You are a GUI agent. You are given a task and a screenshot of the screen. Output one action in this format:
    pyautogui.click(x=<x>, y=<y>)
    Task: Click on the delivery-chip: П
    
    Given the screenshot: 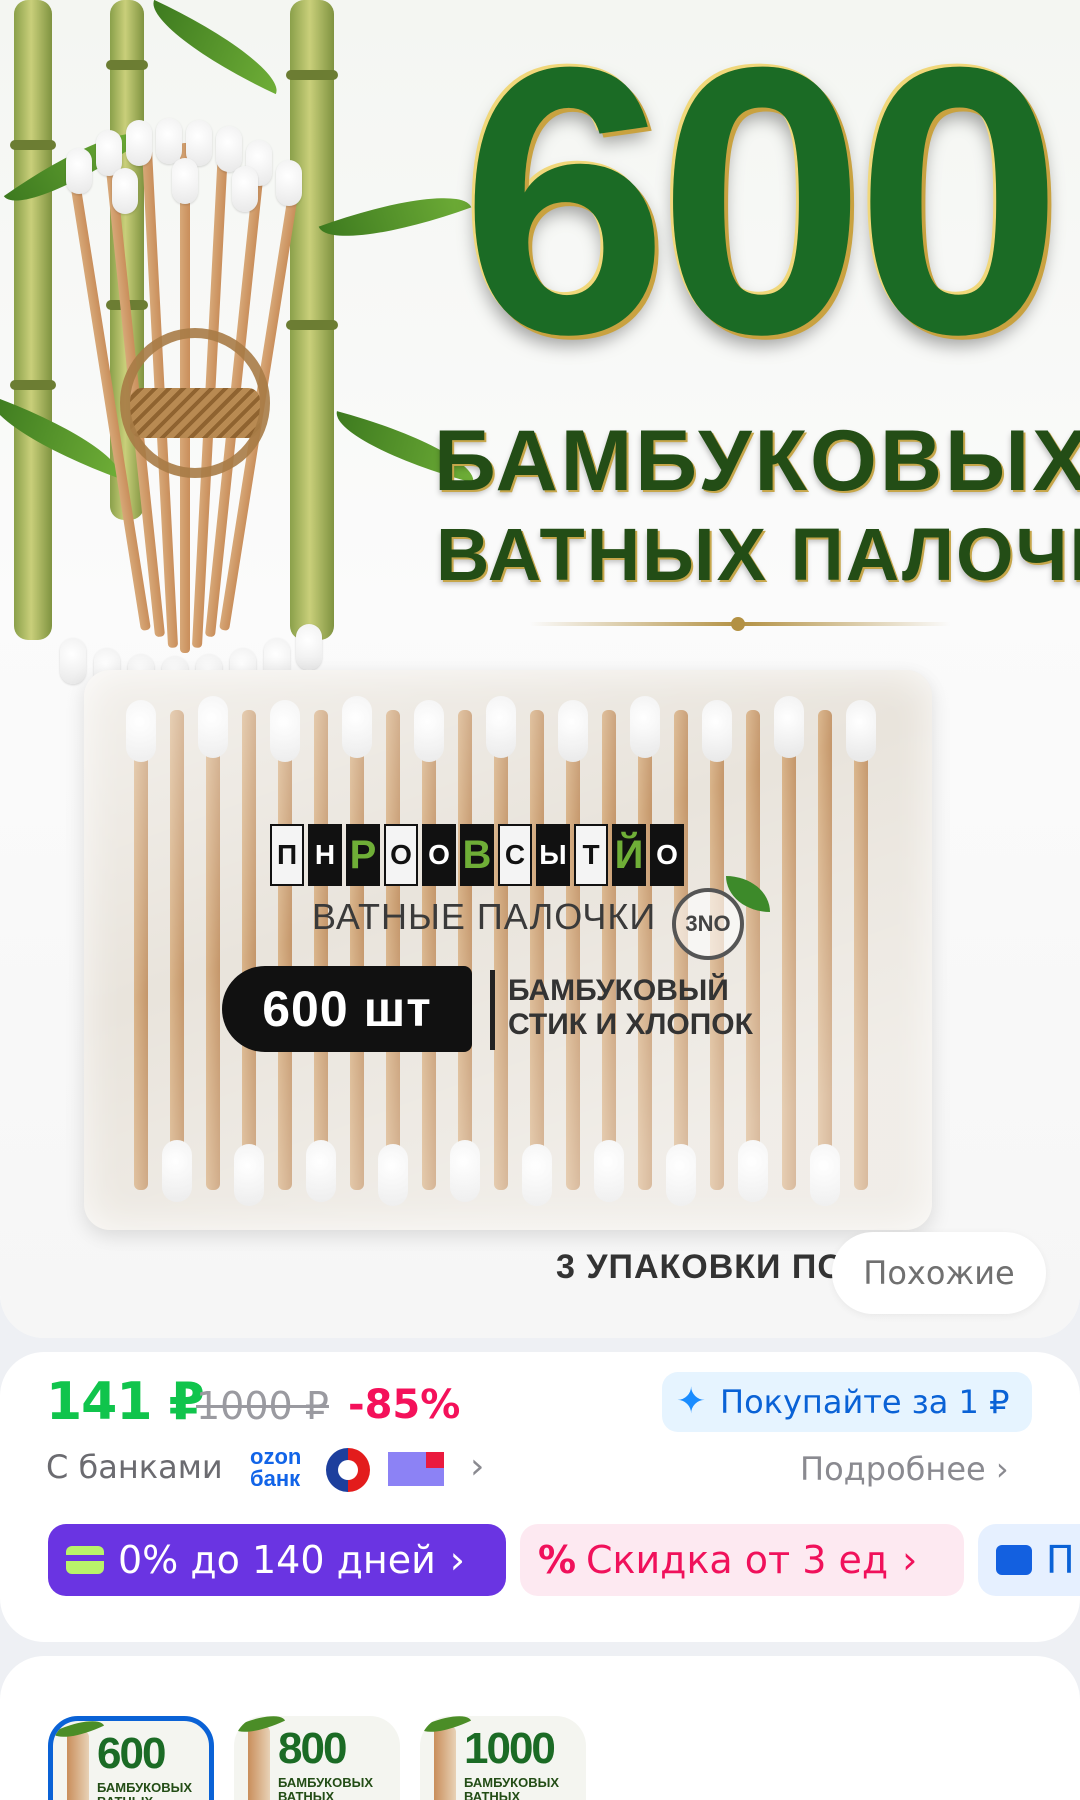 What is the action you would take?
    pyautogui.click(x=1029, y=1560)
    